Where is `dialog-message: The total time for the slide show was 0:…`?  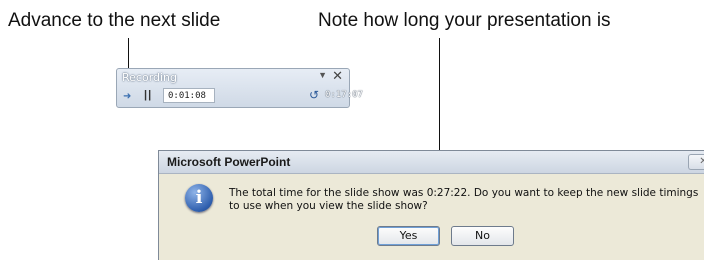
dialog-message: The total time for the slide show was 0:… is located at coordinates (464, 199).